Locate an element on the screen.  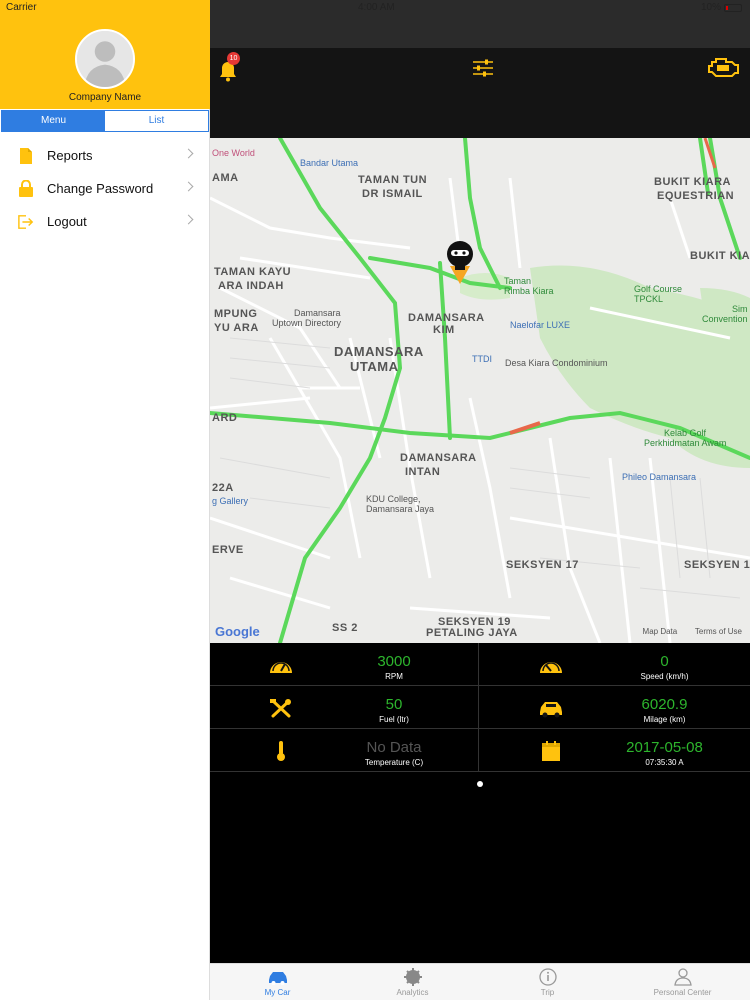
map-label: KIM is located at coordinates (444, 330).